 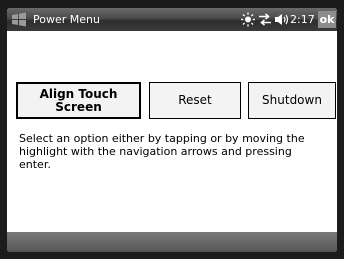 What do you see at coordinates (302, 19) in the screenshot?
I see `clock: 2:17` at bounding box center [302, 19].